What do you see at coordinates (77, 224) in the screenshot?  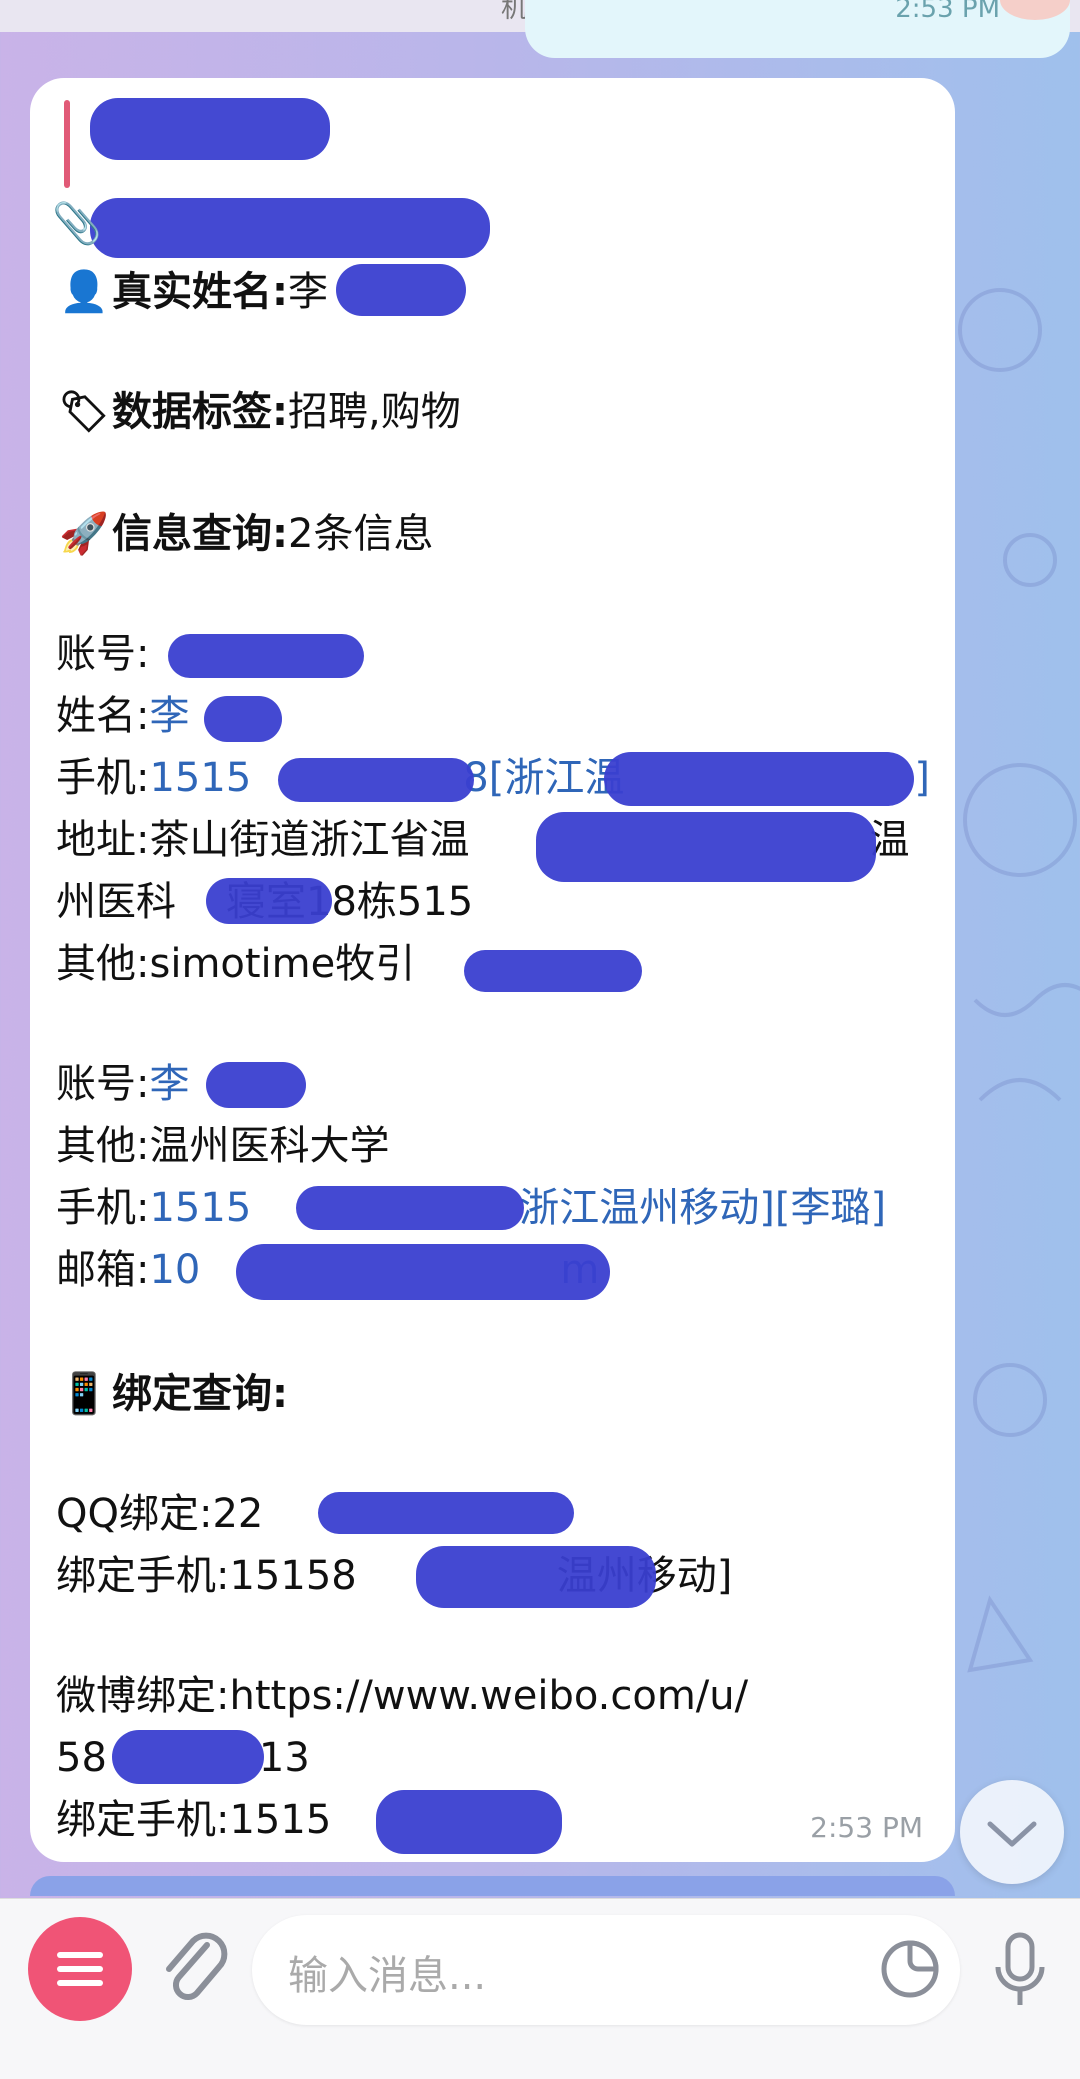 I see `paperclip-icon: 📎` at bounding box center [77, 224].